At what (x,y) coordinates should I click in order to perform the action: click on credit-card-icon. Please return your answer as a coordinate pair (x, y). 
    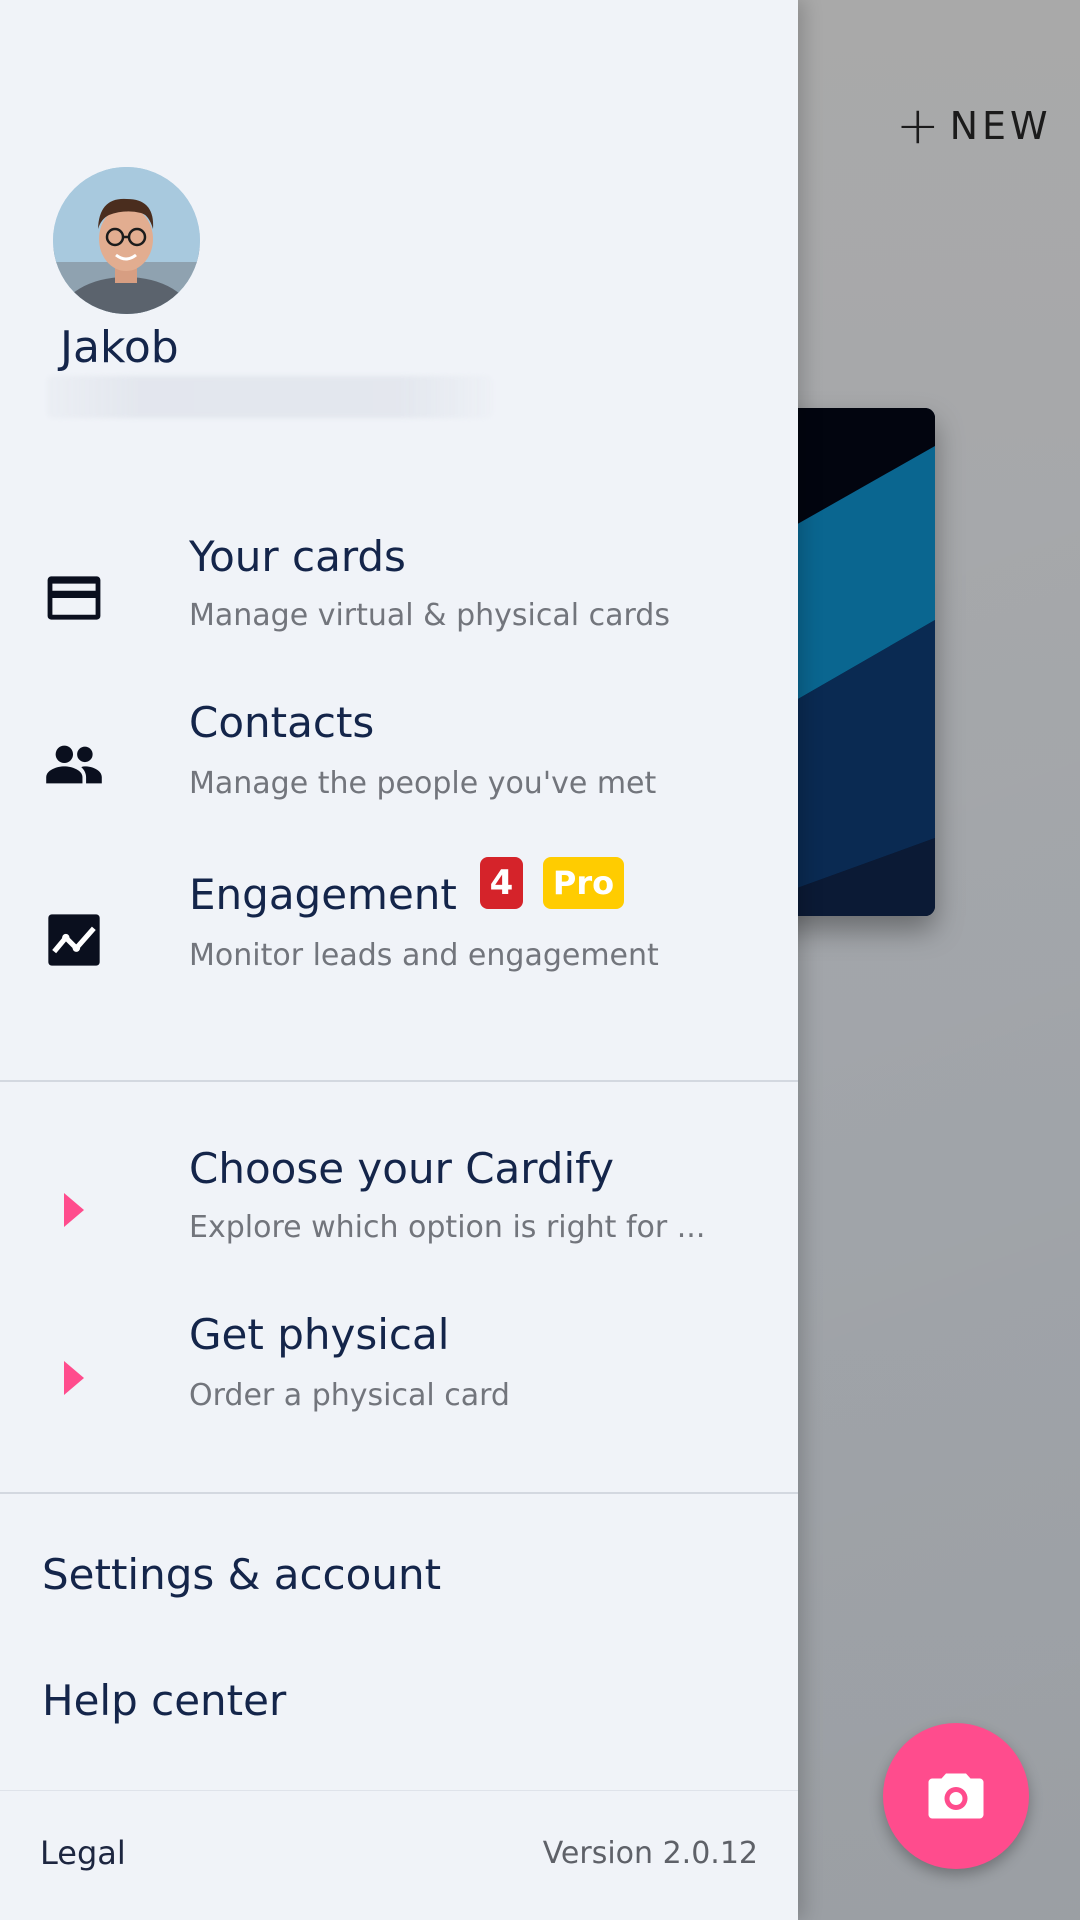
    Looking at the image, I should click on (74, 598).